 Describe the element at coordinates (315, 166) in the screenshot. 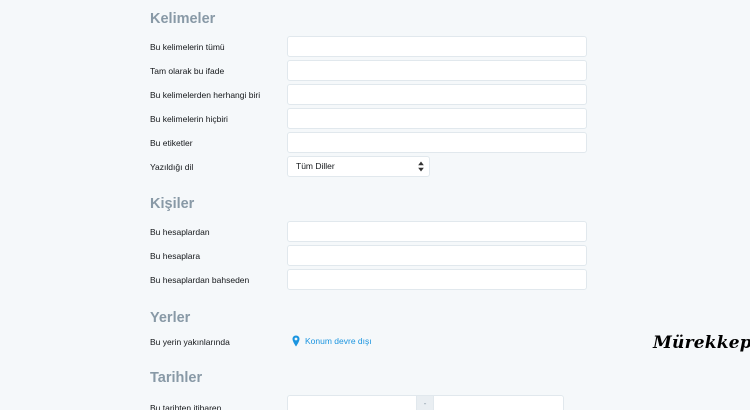

I see `language-select-value: Tüm Diller` at that location.